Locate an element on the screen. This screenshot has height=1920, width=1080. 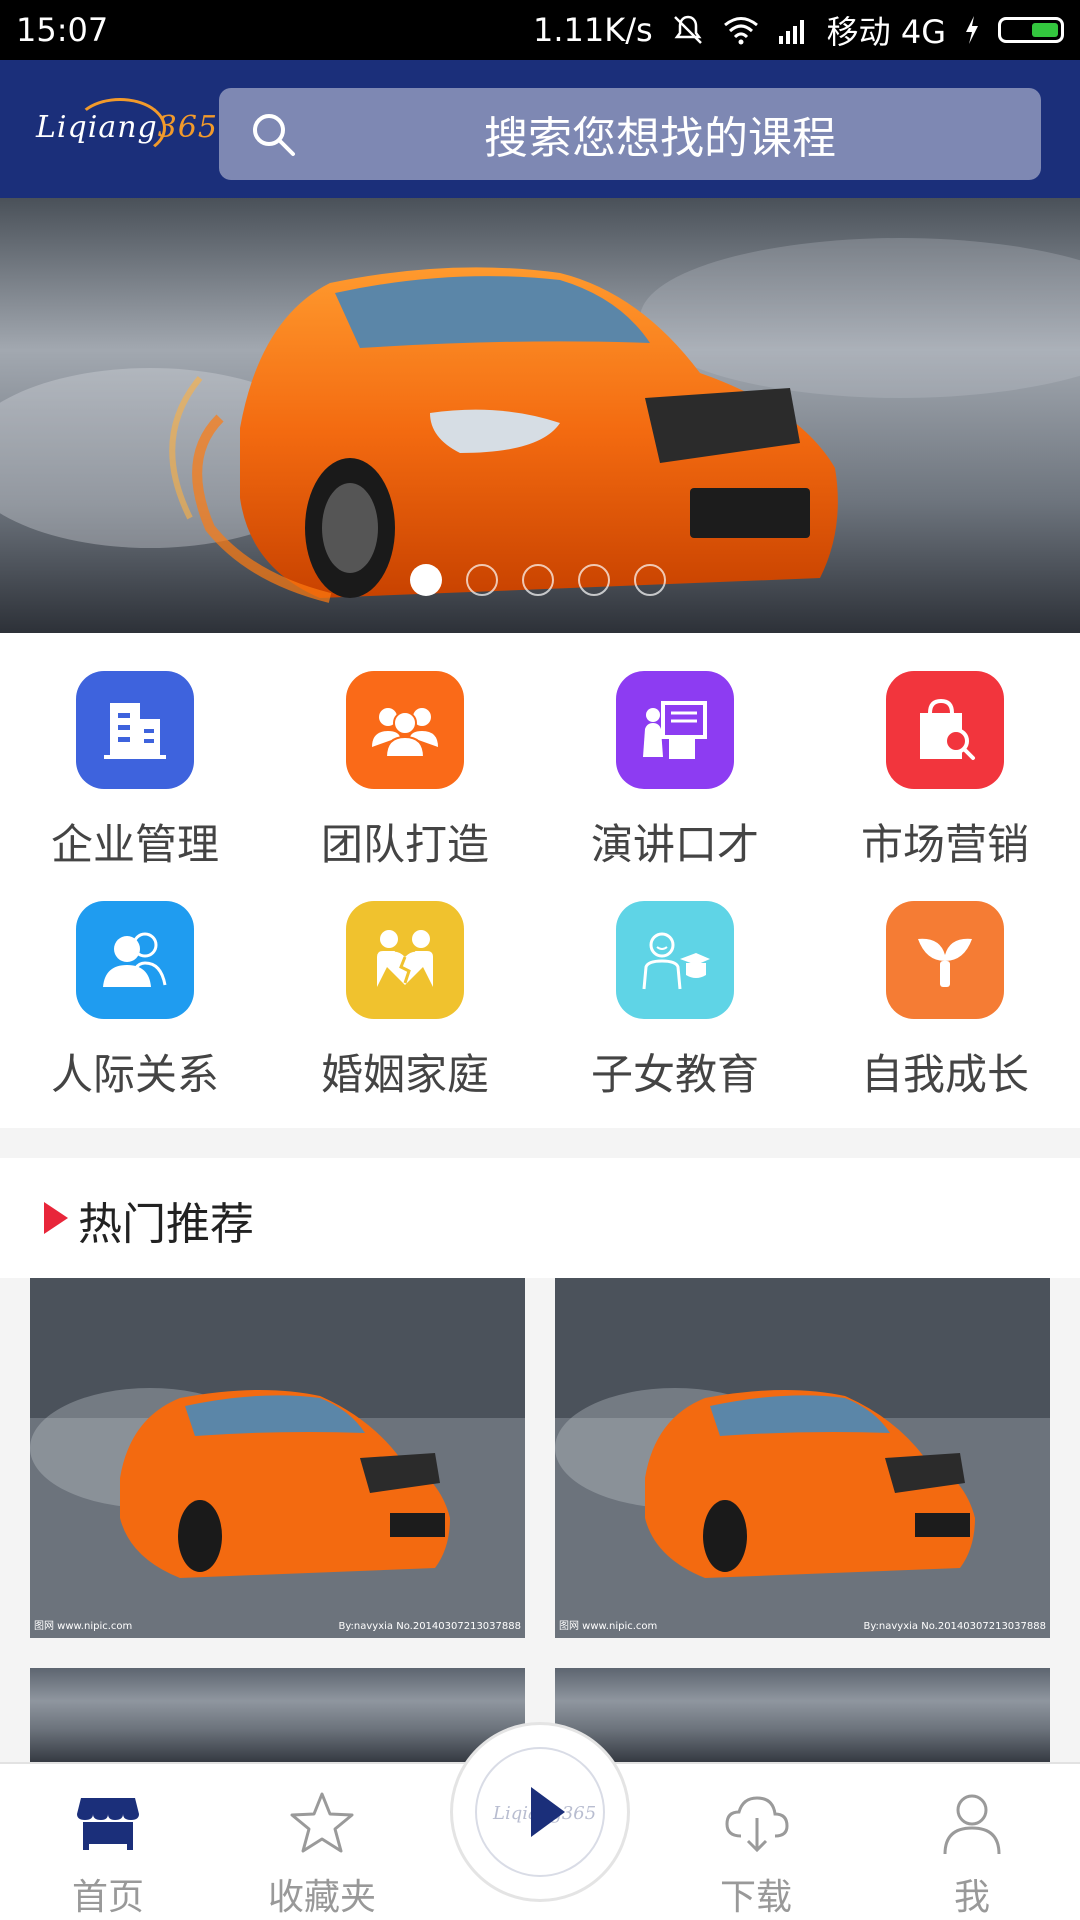
speech-icon is located at coordinates (675, 730).